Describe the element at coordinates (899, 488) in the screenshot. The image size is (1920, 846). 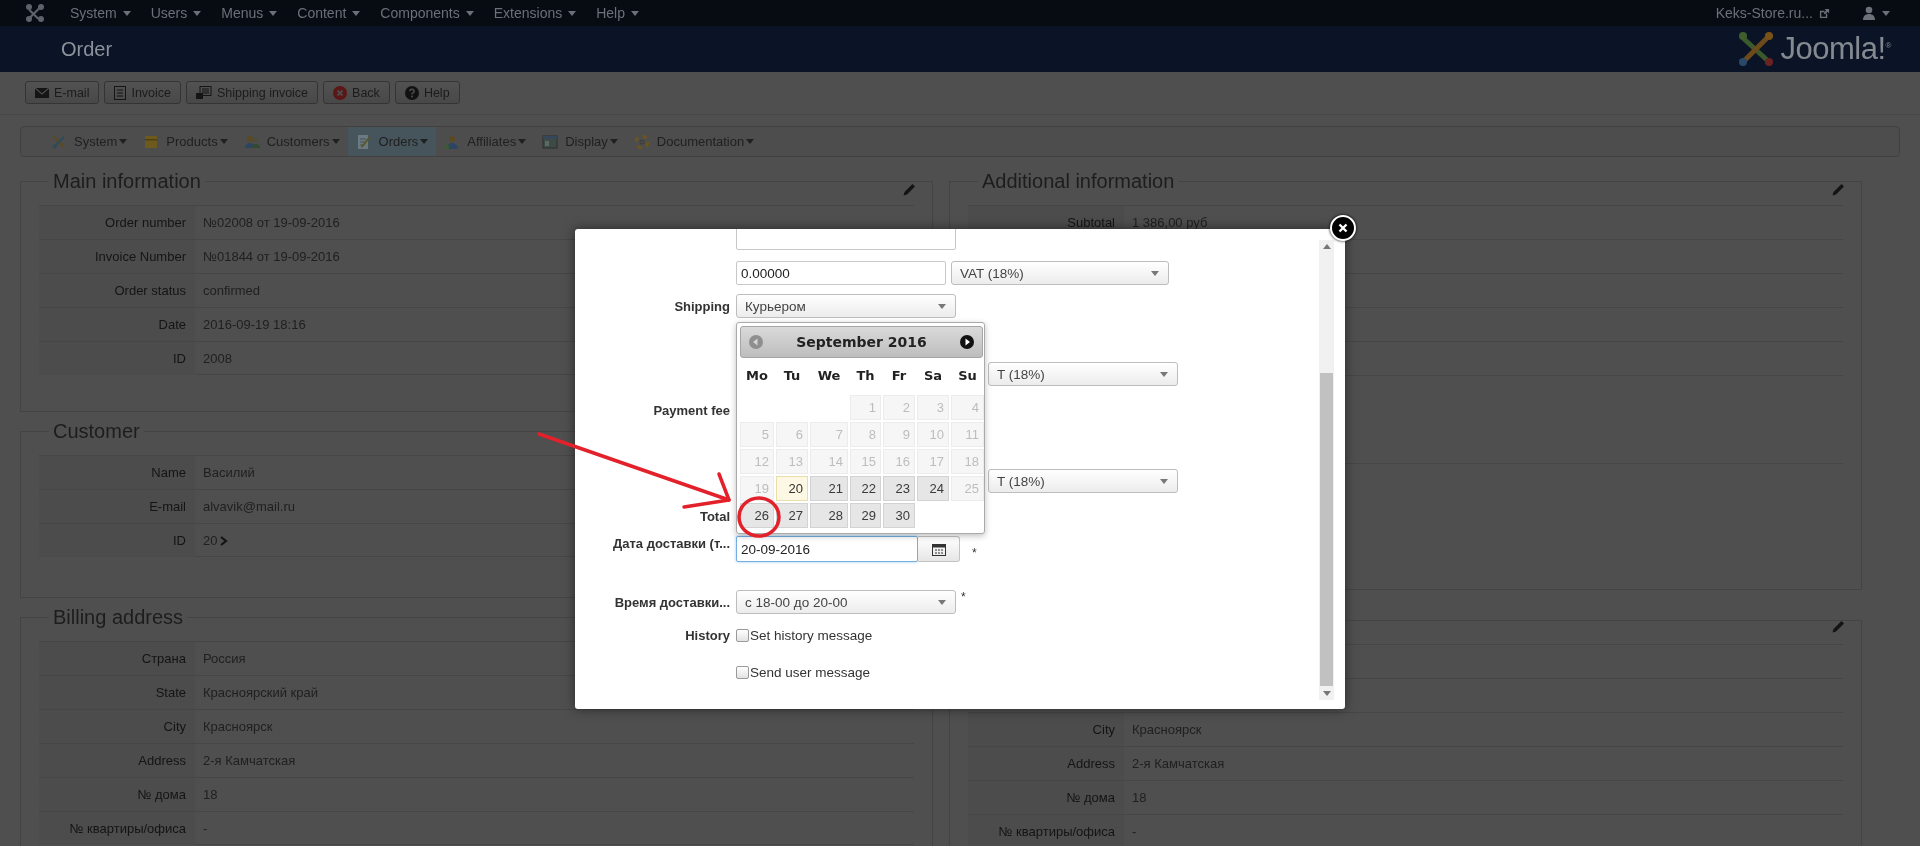
I see `calendar-day: 23` at that location.